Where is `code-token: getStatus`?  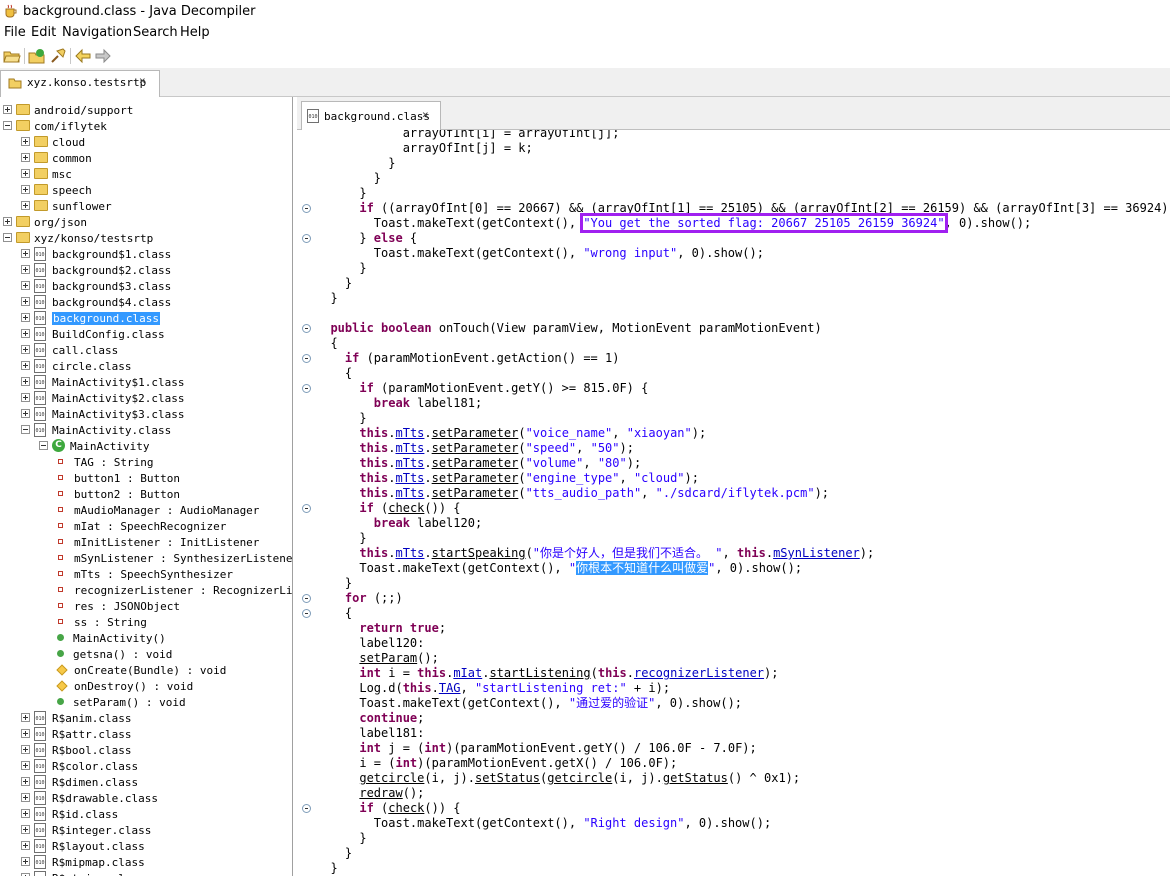
code-token: getStatus is located at coordinates (695, 778).